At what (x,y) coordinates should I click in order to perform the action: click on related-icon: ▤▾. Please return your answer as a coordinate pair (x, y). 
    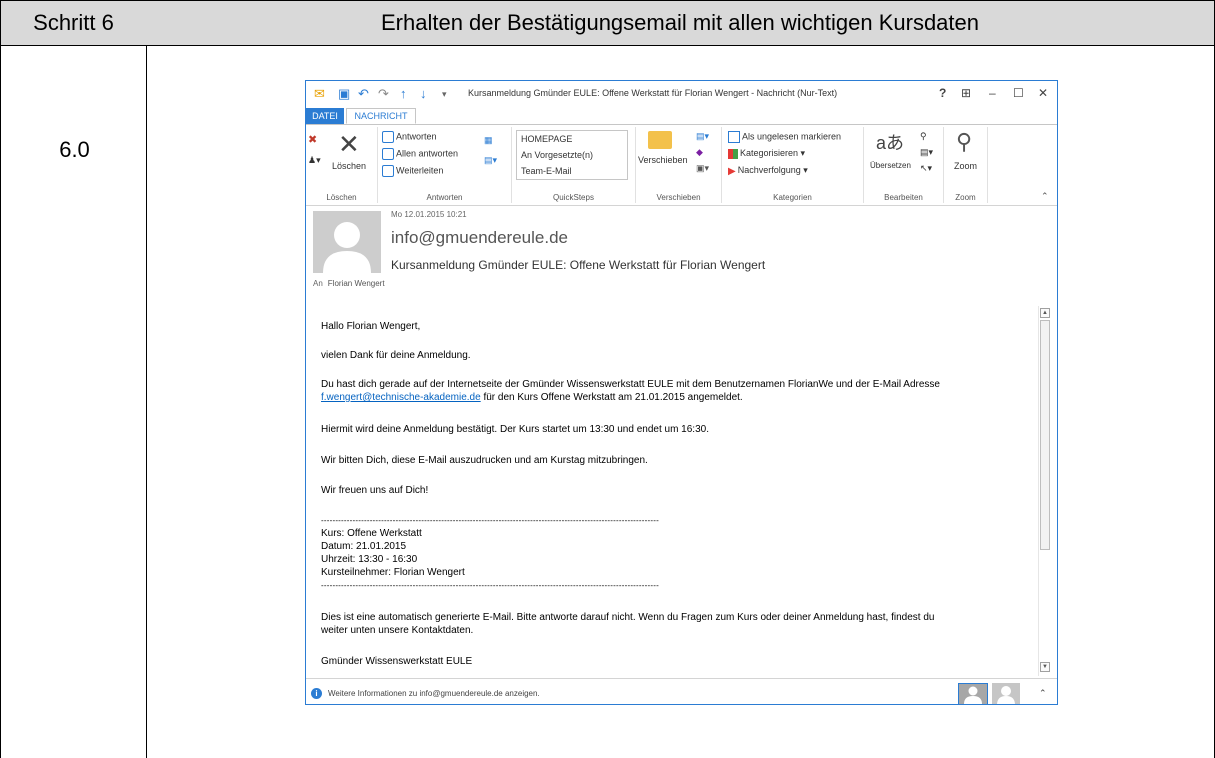
    Looking at the image, I should click on (926, 152).